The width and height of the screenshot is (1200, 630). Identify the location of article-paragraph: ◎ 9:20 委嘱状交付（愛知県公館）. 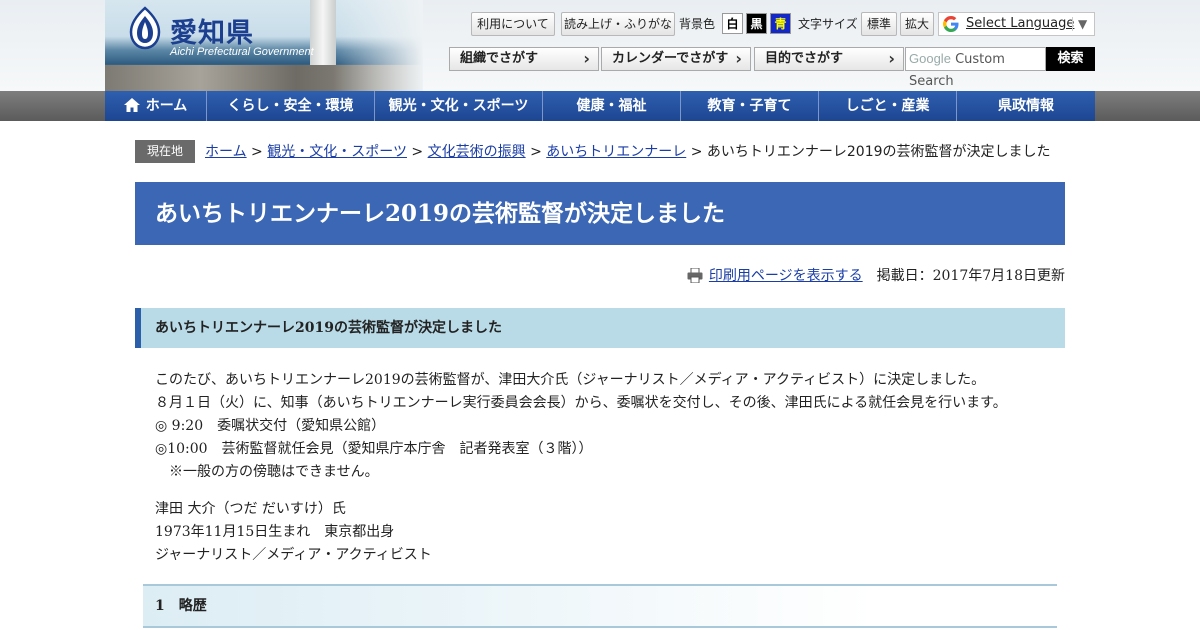
(270, 426).